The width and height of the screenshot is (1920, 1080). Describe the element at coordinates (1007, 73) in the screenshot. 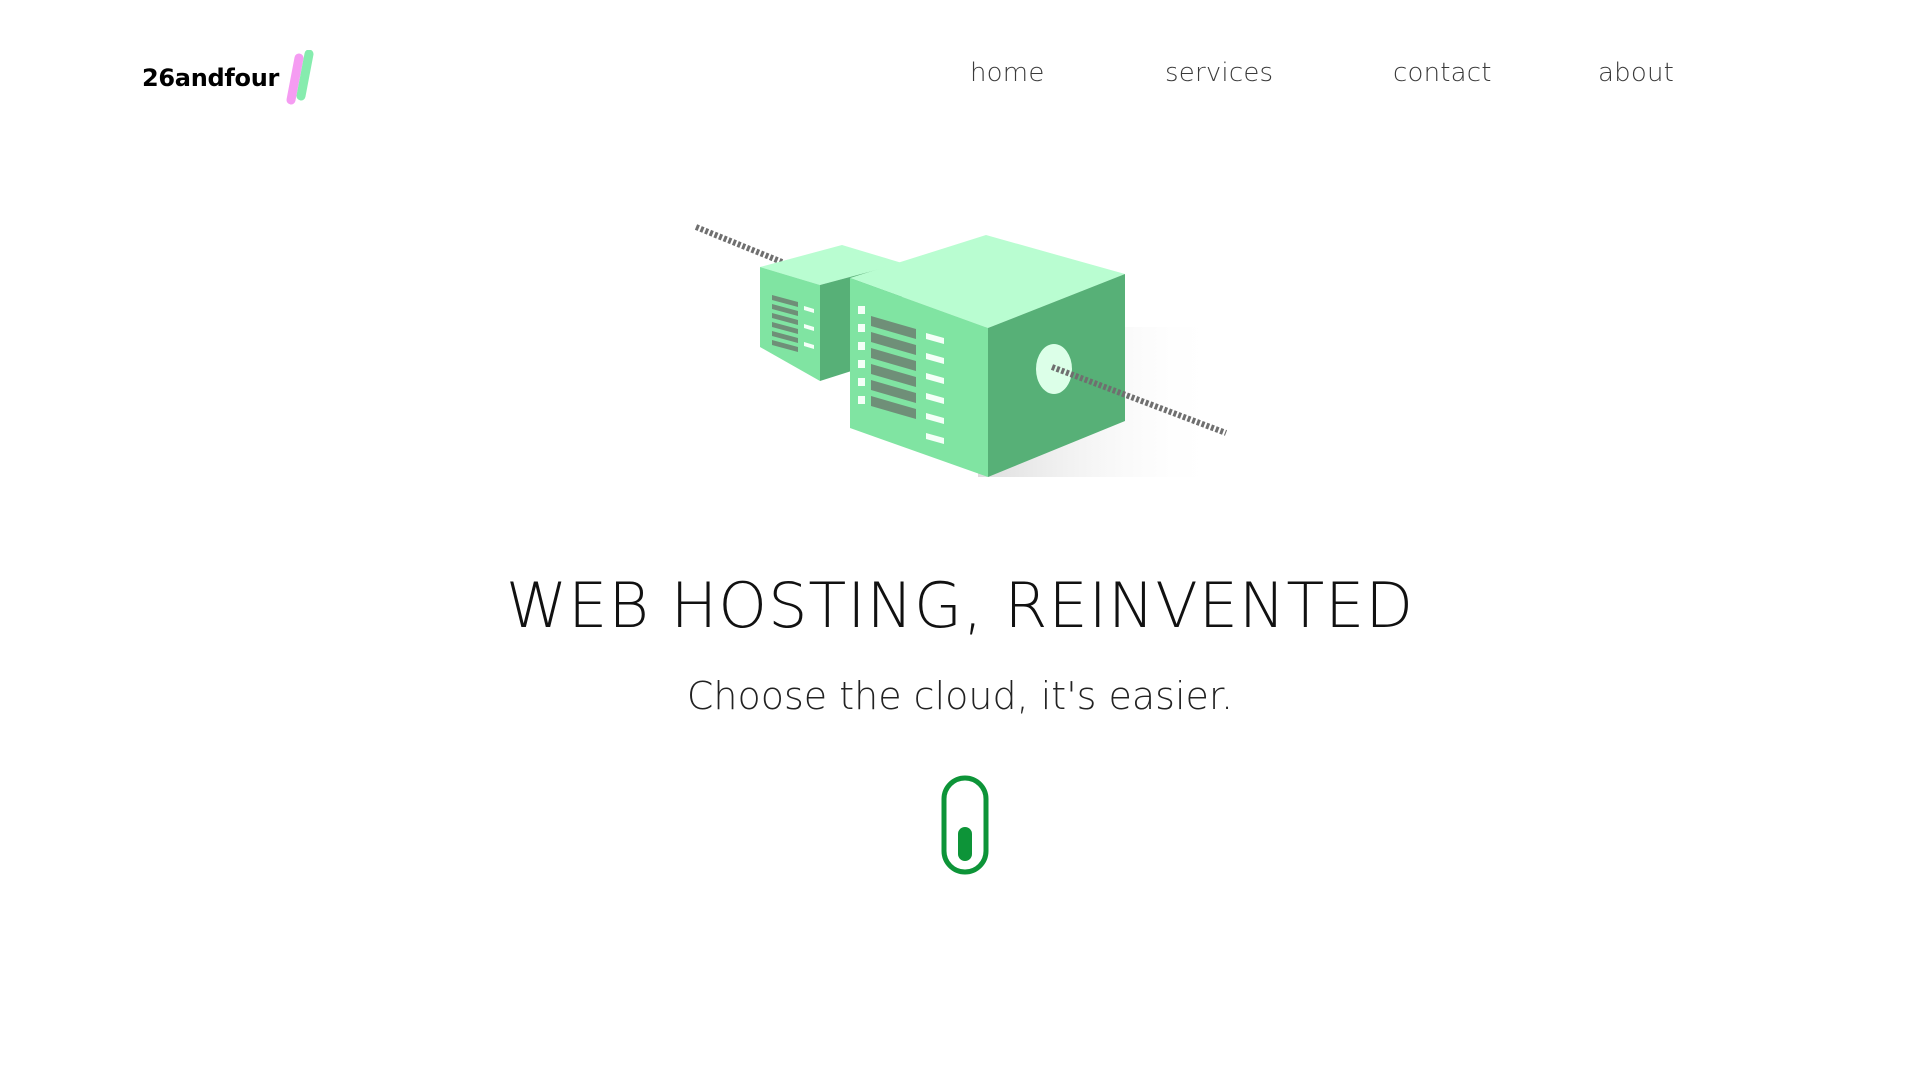

I see `nav-home: home` at that location.